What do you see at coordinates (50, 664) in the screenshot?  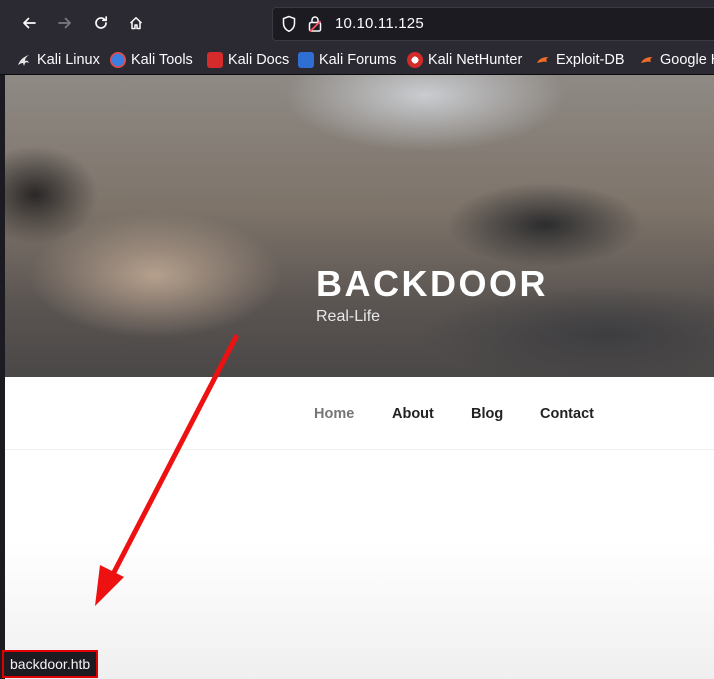 I see `status-bar-link-preview: backdoor.htb` at bounding box center [50, 664].